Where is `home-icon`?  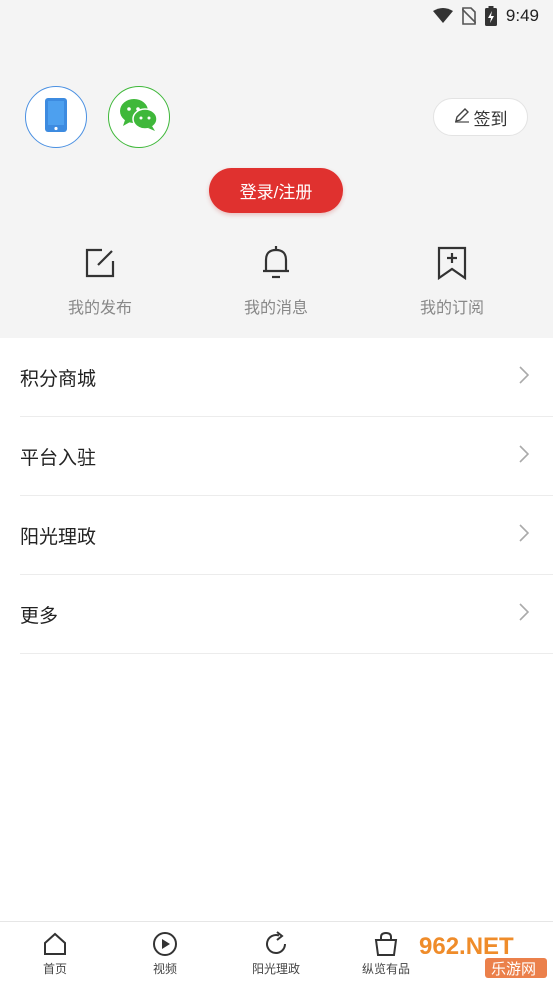
home-icon is located at coordinates (55, 944).